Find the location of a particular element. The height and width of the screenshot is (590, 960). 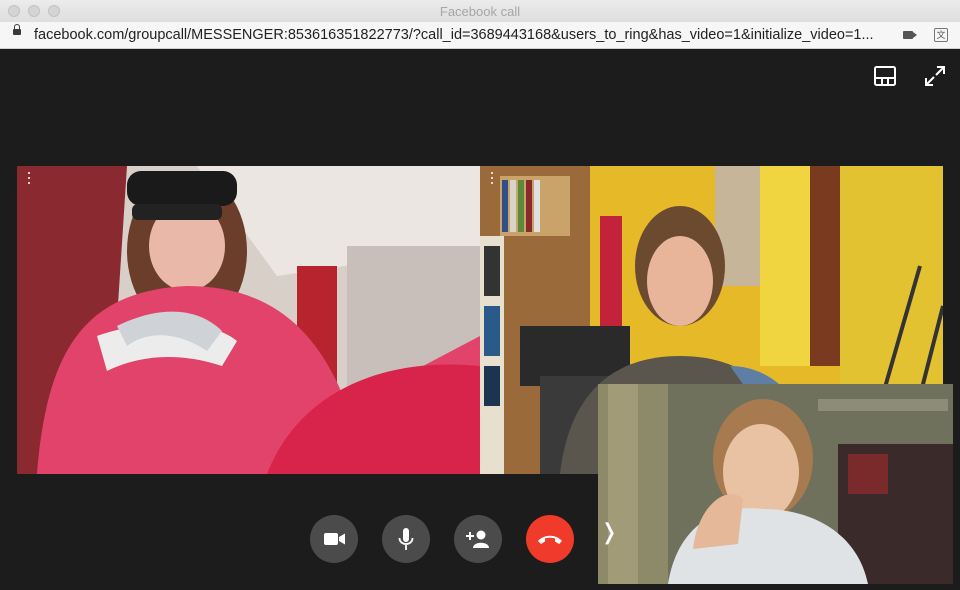

add-person-button is located at coordinates (478, 539).